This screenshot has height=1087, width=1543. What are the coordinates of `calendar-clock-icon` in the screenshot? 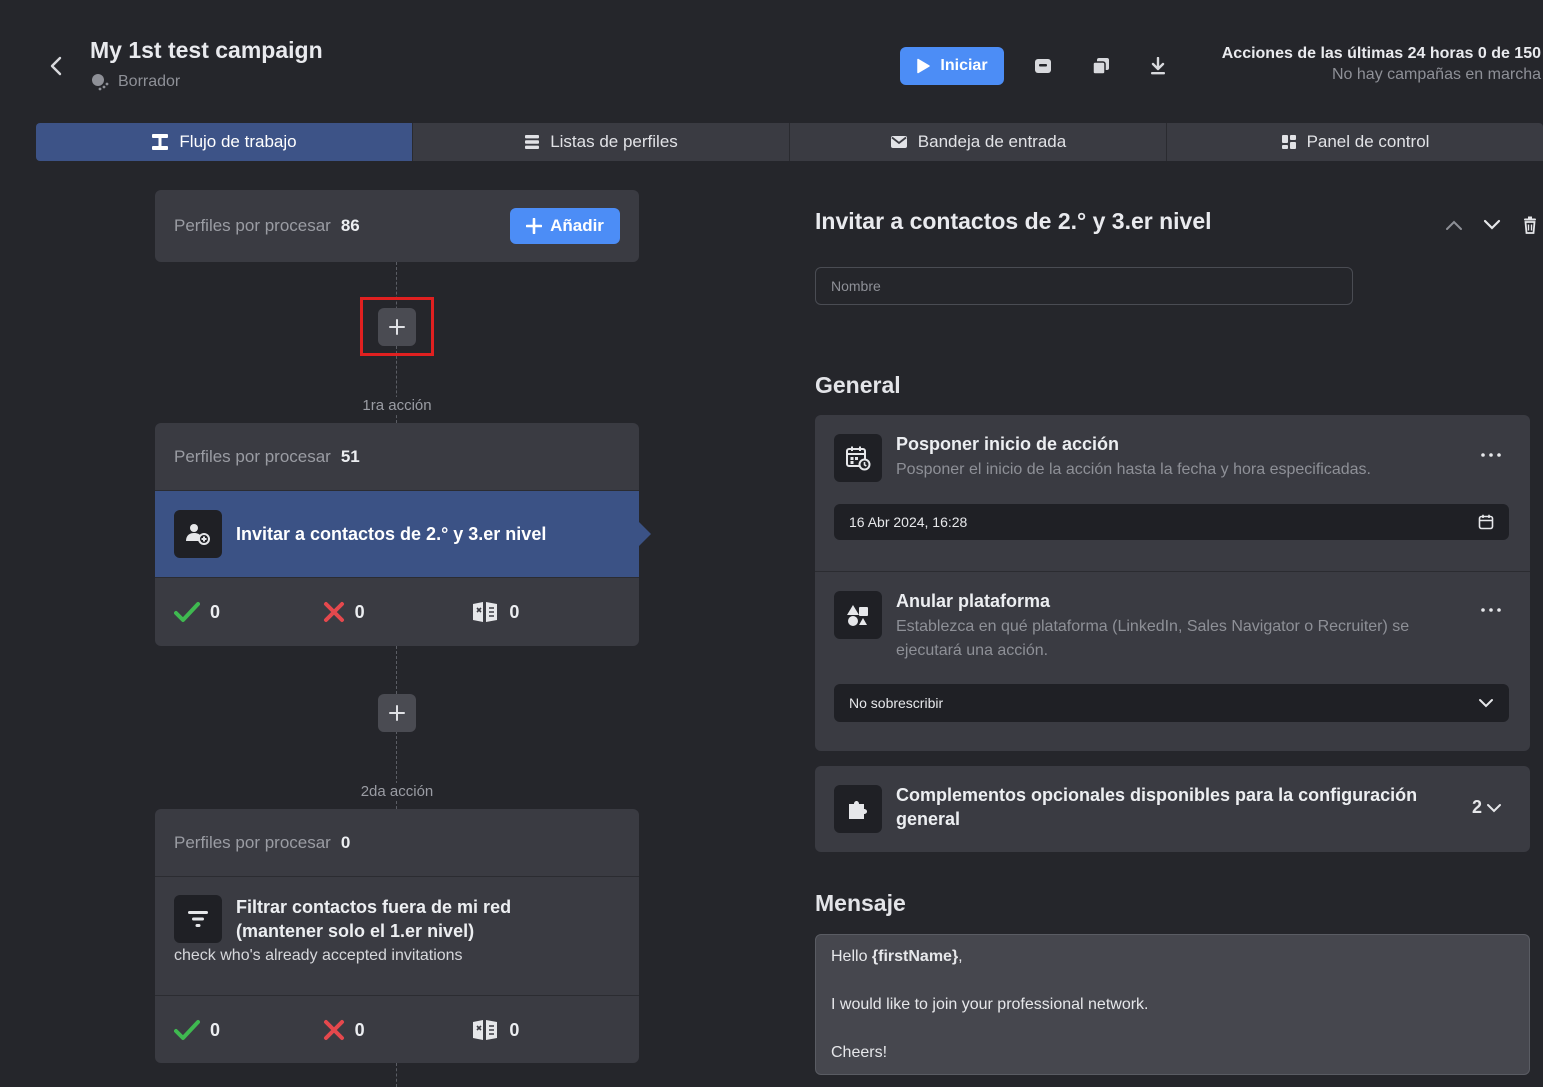 It's located at (858, 458).